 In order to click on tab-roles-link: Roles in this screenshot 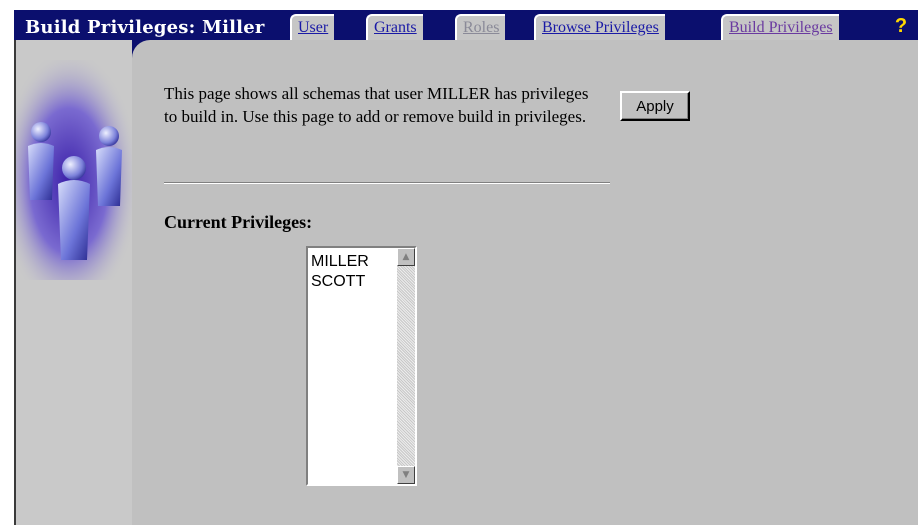, I will do `click(481, 27)`.